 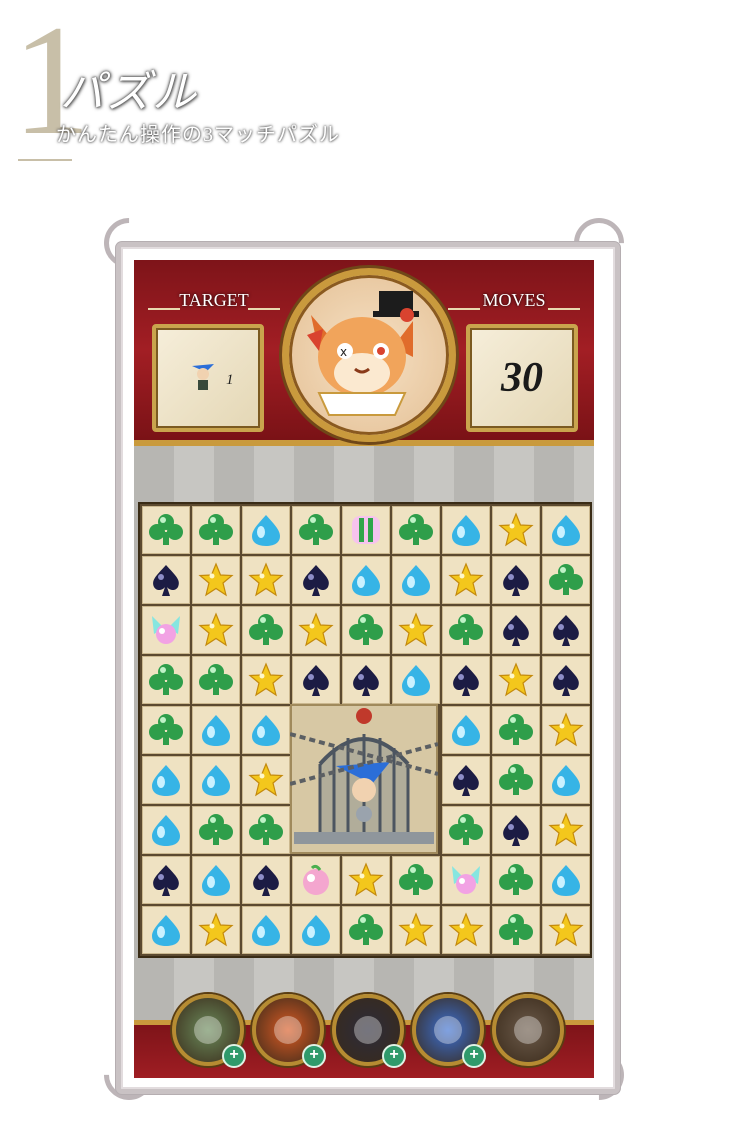 What do you see at coordinates (203, 377) in the screenshot?
I see `caged-hero-icon` at bounding box center [203, 377].